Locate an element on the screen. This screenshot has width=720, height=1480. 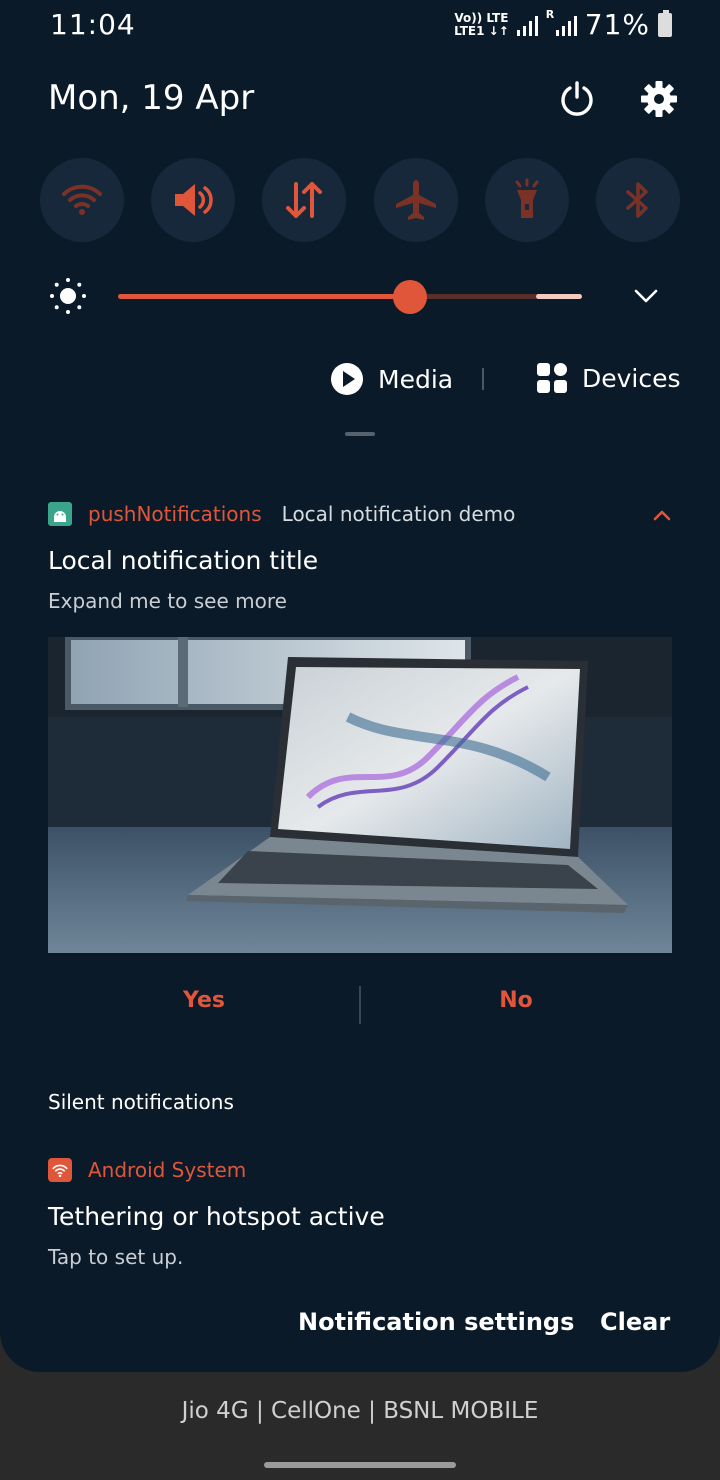
flashlight-icon is located at coordinates (527, 198).